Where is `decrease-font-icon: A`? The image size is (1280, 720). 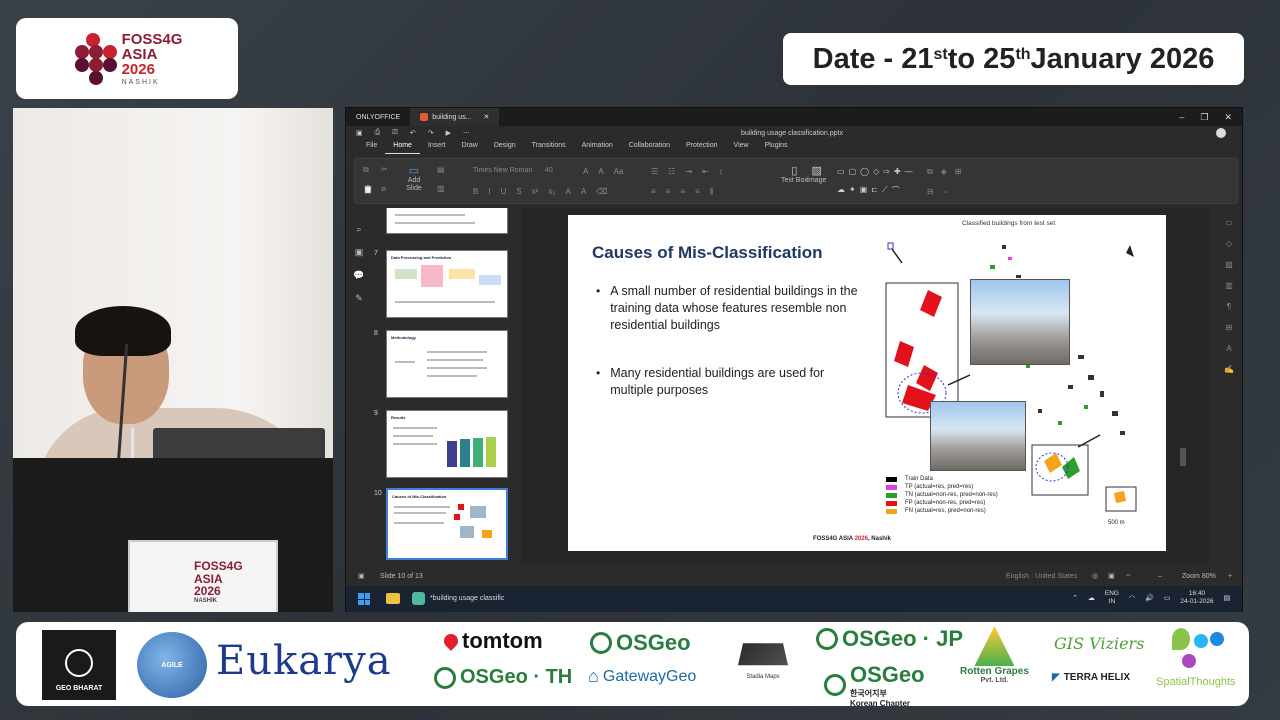 decrease-font-icon: A is located at coordinates (600, 171).